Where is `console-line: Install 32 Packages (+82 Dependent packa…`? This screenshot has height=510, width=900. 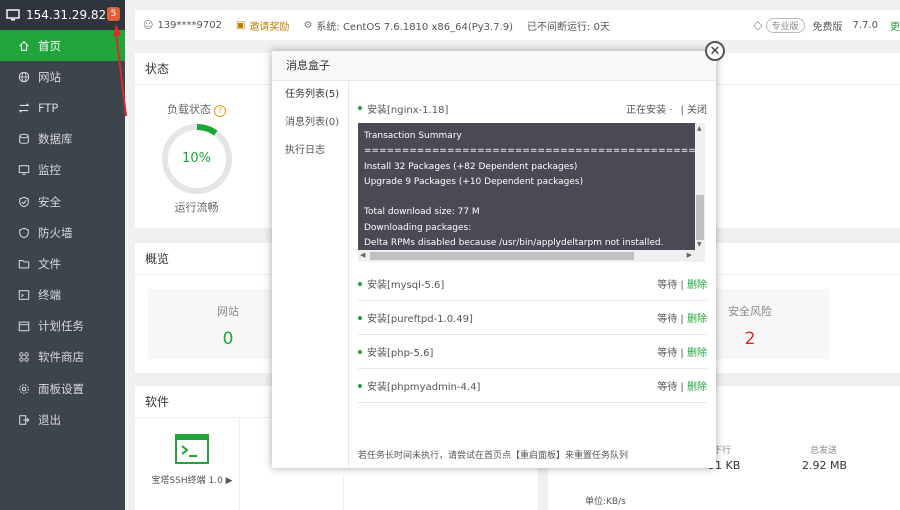
console-line: Install 32 Packages (+82 Dependent packa… is located at coordinates (471, 166).